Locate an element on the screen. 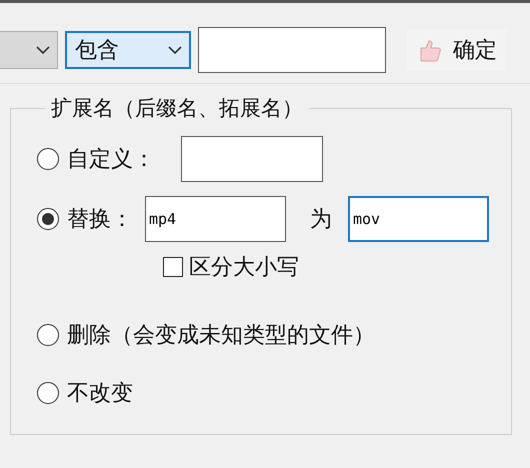  checkbox is located at coordinates (173, 267).